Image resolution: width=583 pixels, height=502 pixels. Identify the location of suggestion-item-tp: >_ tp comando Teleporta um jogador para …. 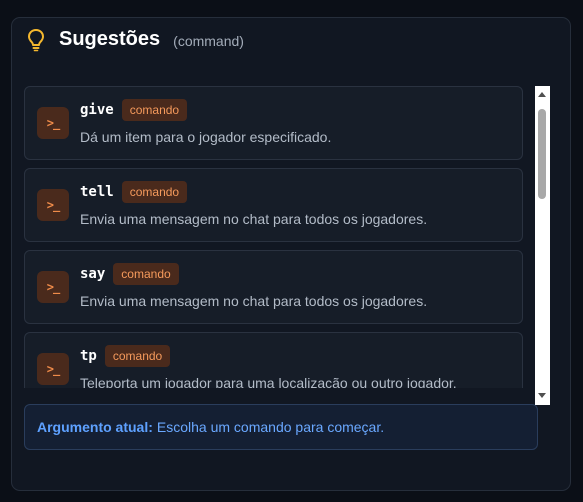
(273, 360).